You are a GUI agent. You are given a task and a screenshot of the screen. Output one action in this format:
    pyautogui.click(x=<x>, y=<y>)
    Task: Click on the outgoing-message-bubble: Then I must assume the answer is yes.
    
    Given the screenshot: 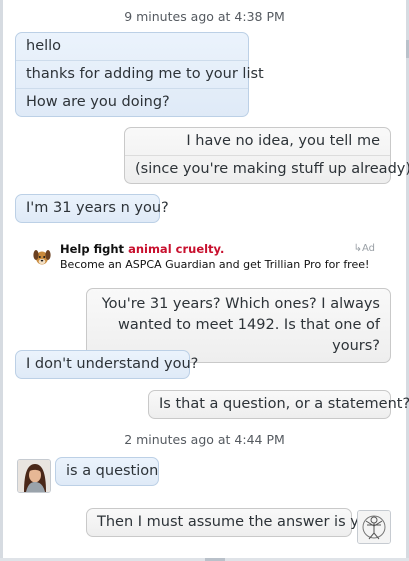 What is the action you would take?
    pyautogui.click(x=233, y=522)
    